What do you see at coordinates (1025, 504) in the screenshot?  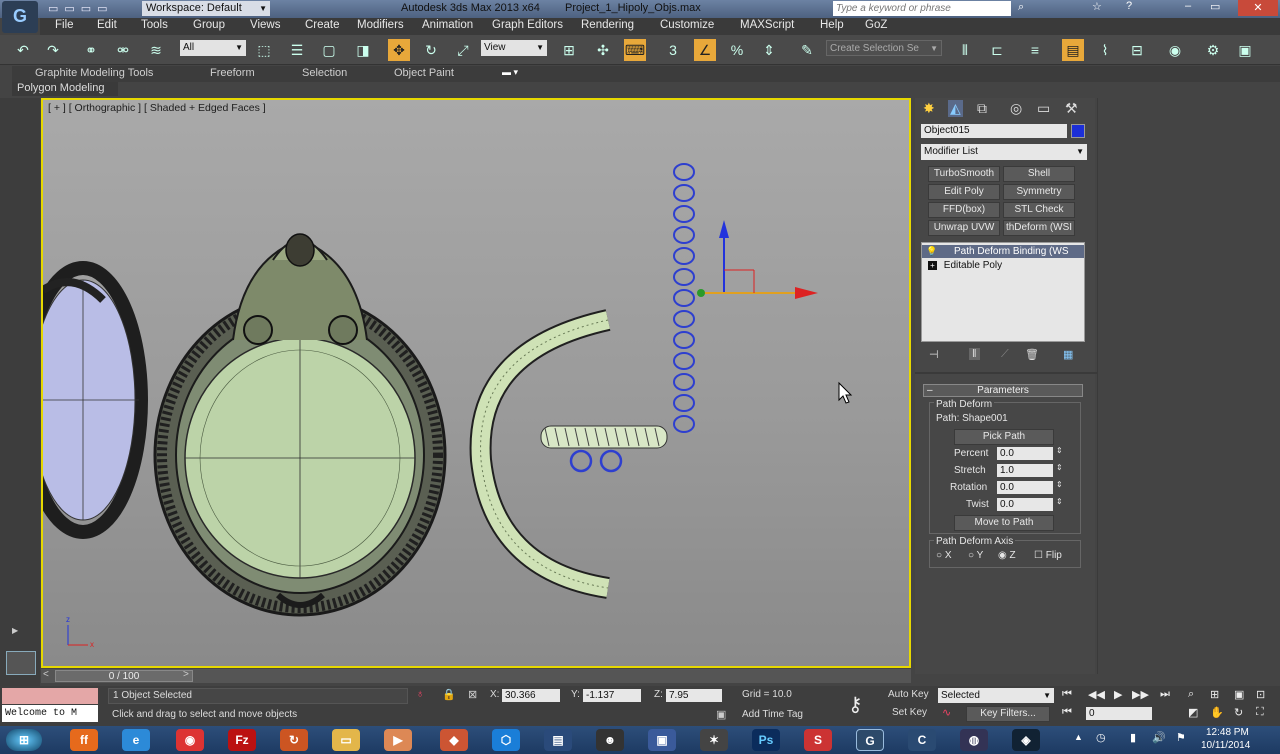 I see `twist-spinner: 0.0` at bounding box center [1025, 504].